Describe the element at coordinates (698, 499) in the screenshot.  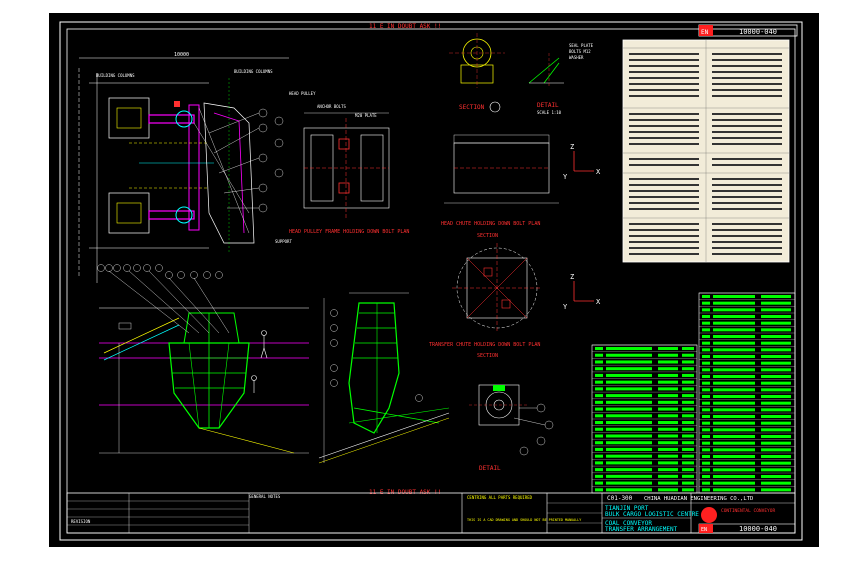
I see `company-name: CHINA HUADIAN ENGINEERING CO.,LTD` at that location.